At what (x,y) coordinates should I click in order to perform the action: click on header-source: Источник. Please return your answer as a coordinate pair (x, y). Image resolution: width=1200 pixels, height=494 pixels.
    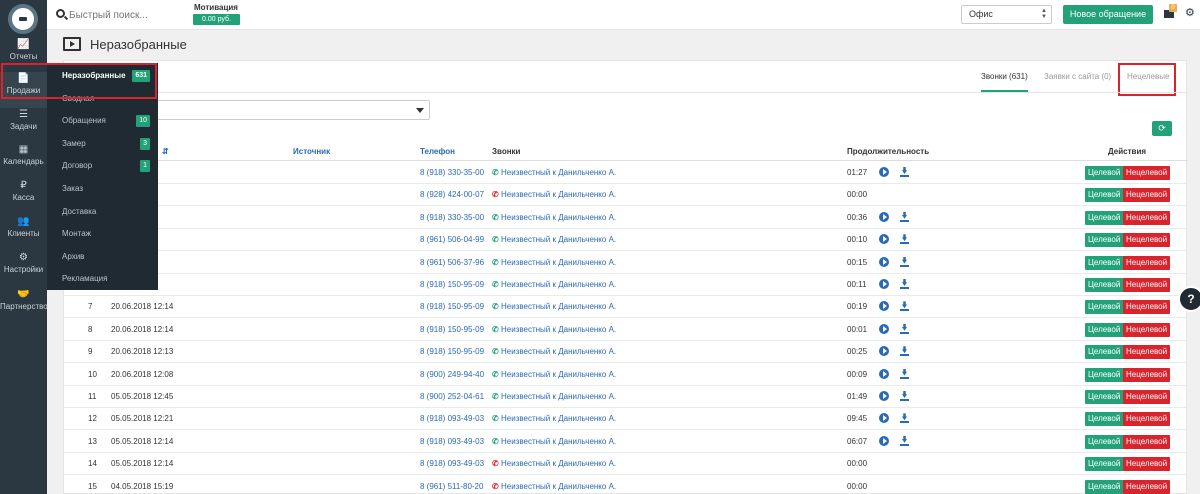
    Looking at the image, I should click on (311, 151).